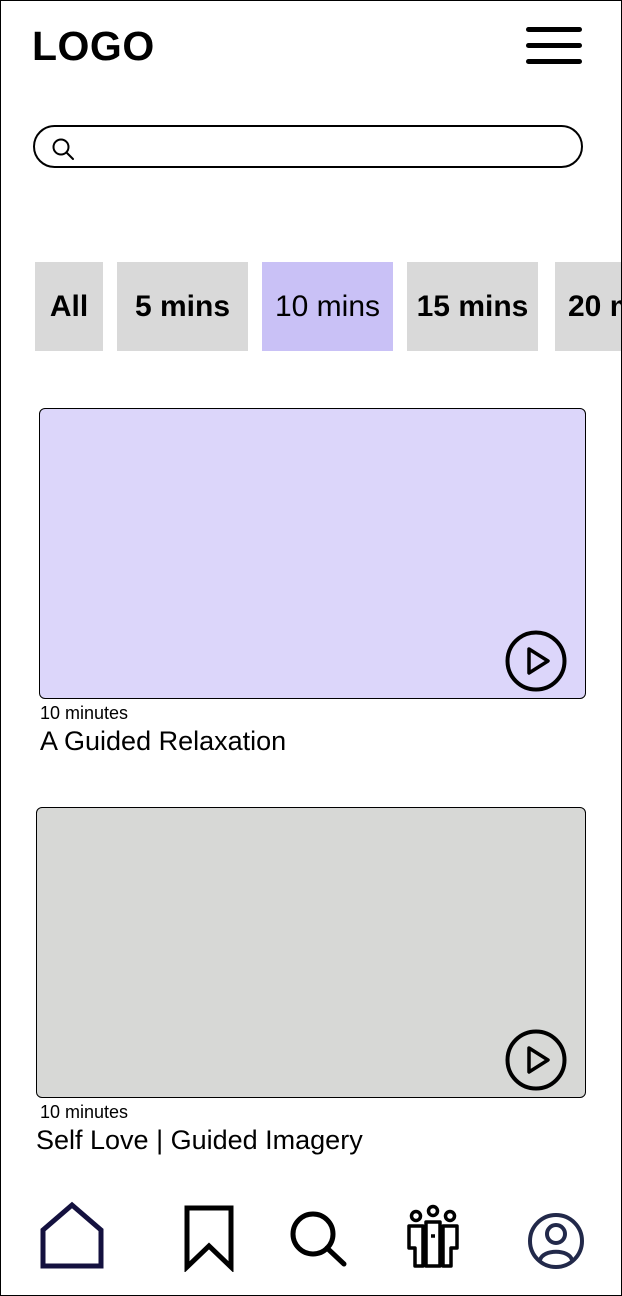 The height and width of the screenshot is (1296, 622). I want to click on search-input, so click(325, 148).